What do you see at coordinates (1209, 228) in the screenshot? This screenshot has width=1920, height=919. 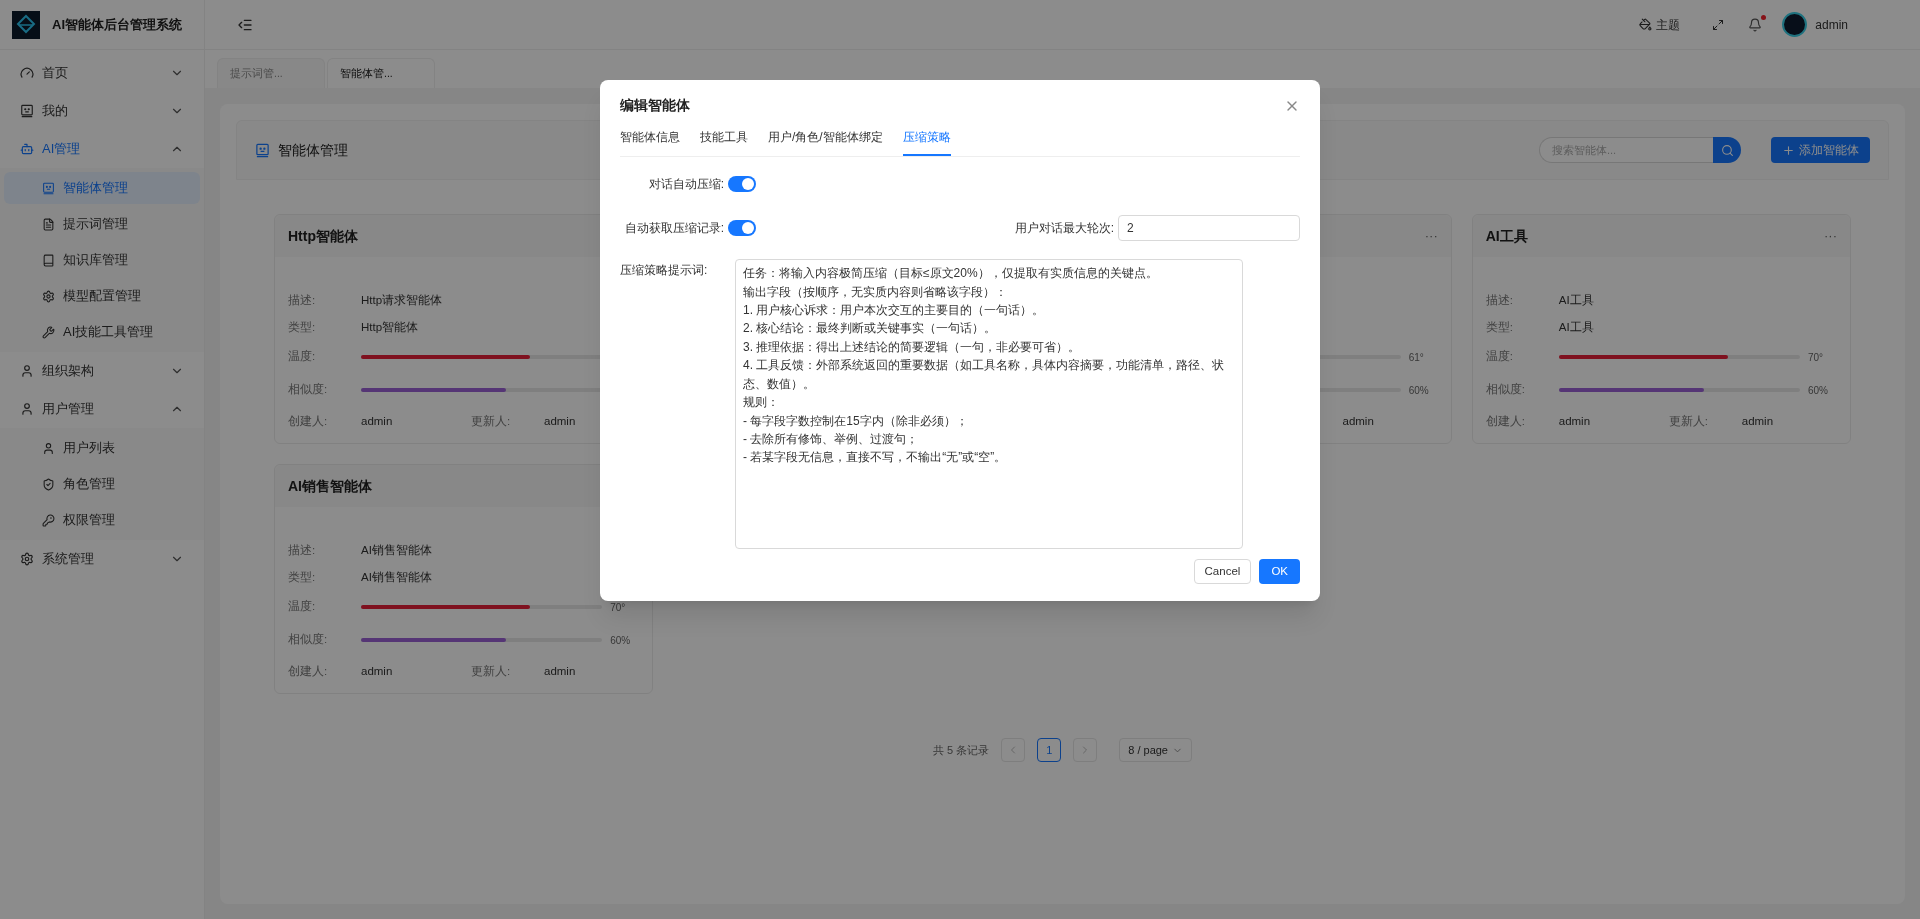 I see `input-field: 2` at bounding box center [1209, 228].